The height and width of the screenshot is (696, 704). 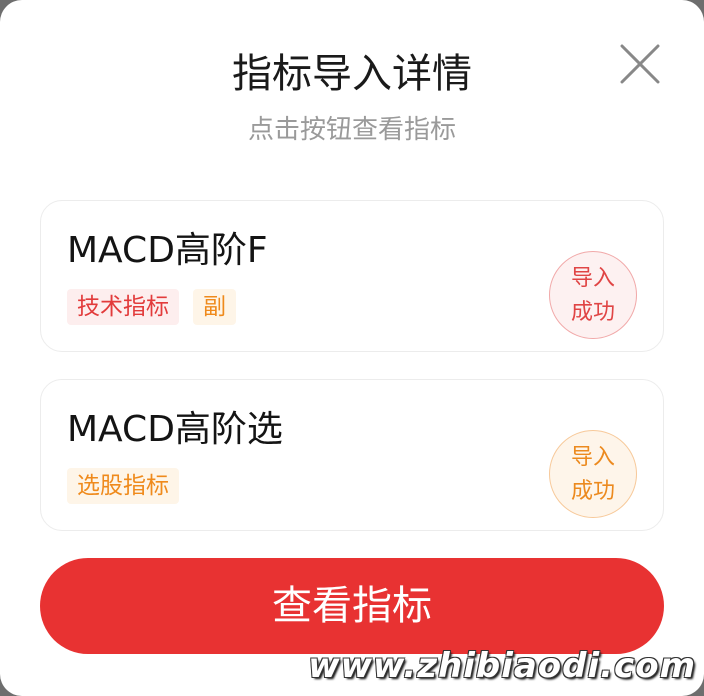 I want to click on indicator-position-tag: 副, so click(x=214, y=307).